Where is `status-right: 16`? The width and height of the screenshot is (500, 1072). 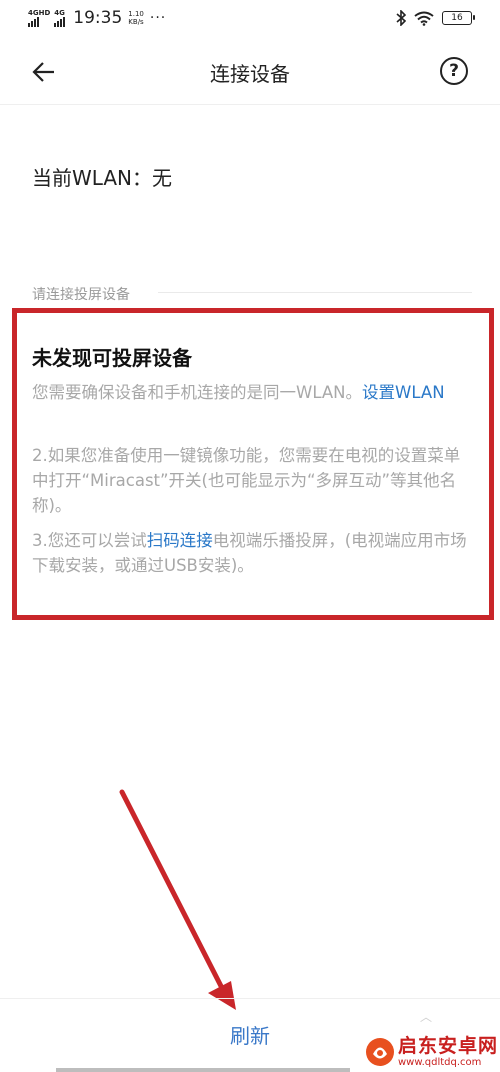 status-right: 16 is located at coordinates (435, 18).